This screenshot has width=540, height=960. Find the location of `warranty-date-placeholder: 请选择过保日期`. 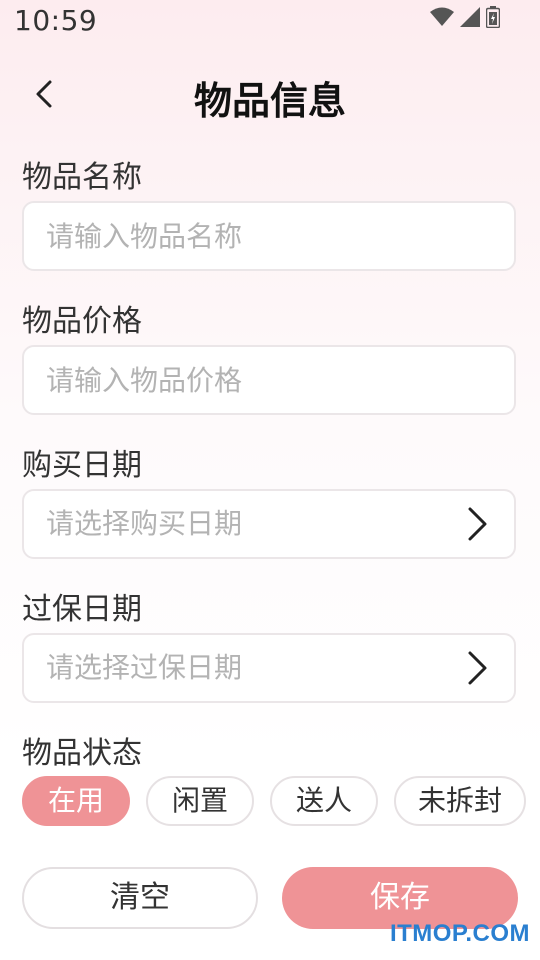

warranty-date-placeholder: 请选择过保日期 is located at coordinates (144, 667).